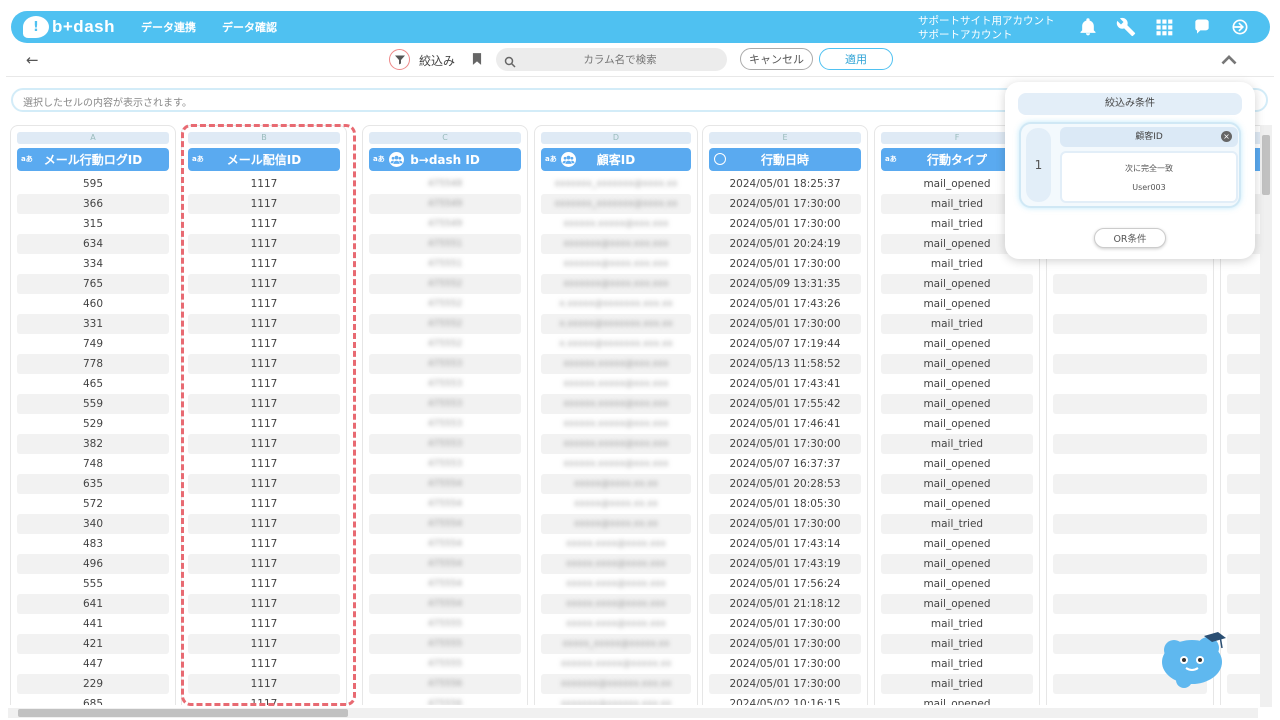 The image size is (1280, 720). Describe the element at coordinates (93, 444) in the screenshot. I see `table-cell: 382` at that location.